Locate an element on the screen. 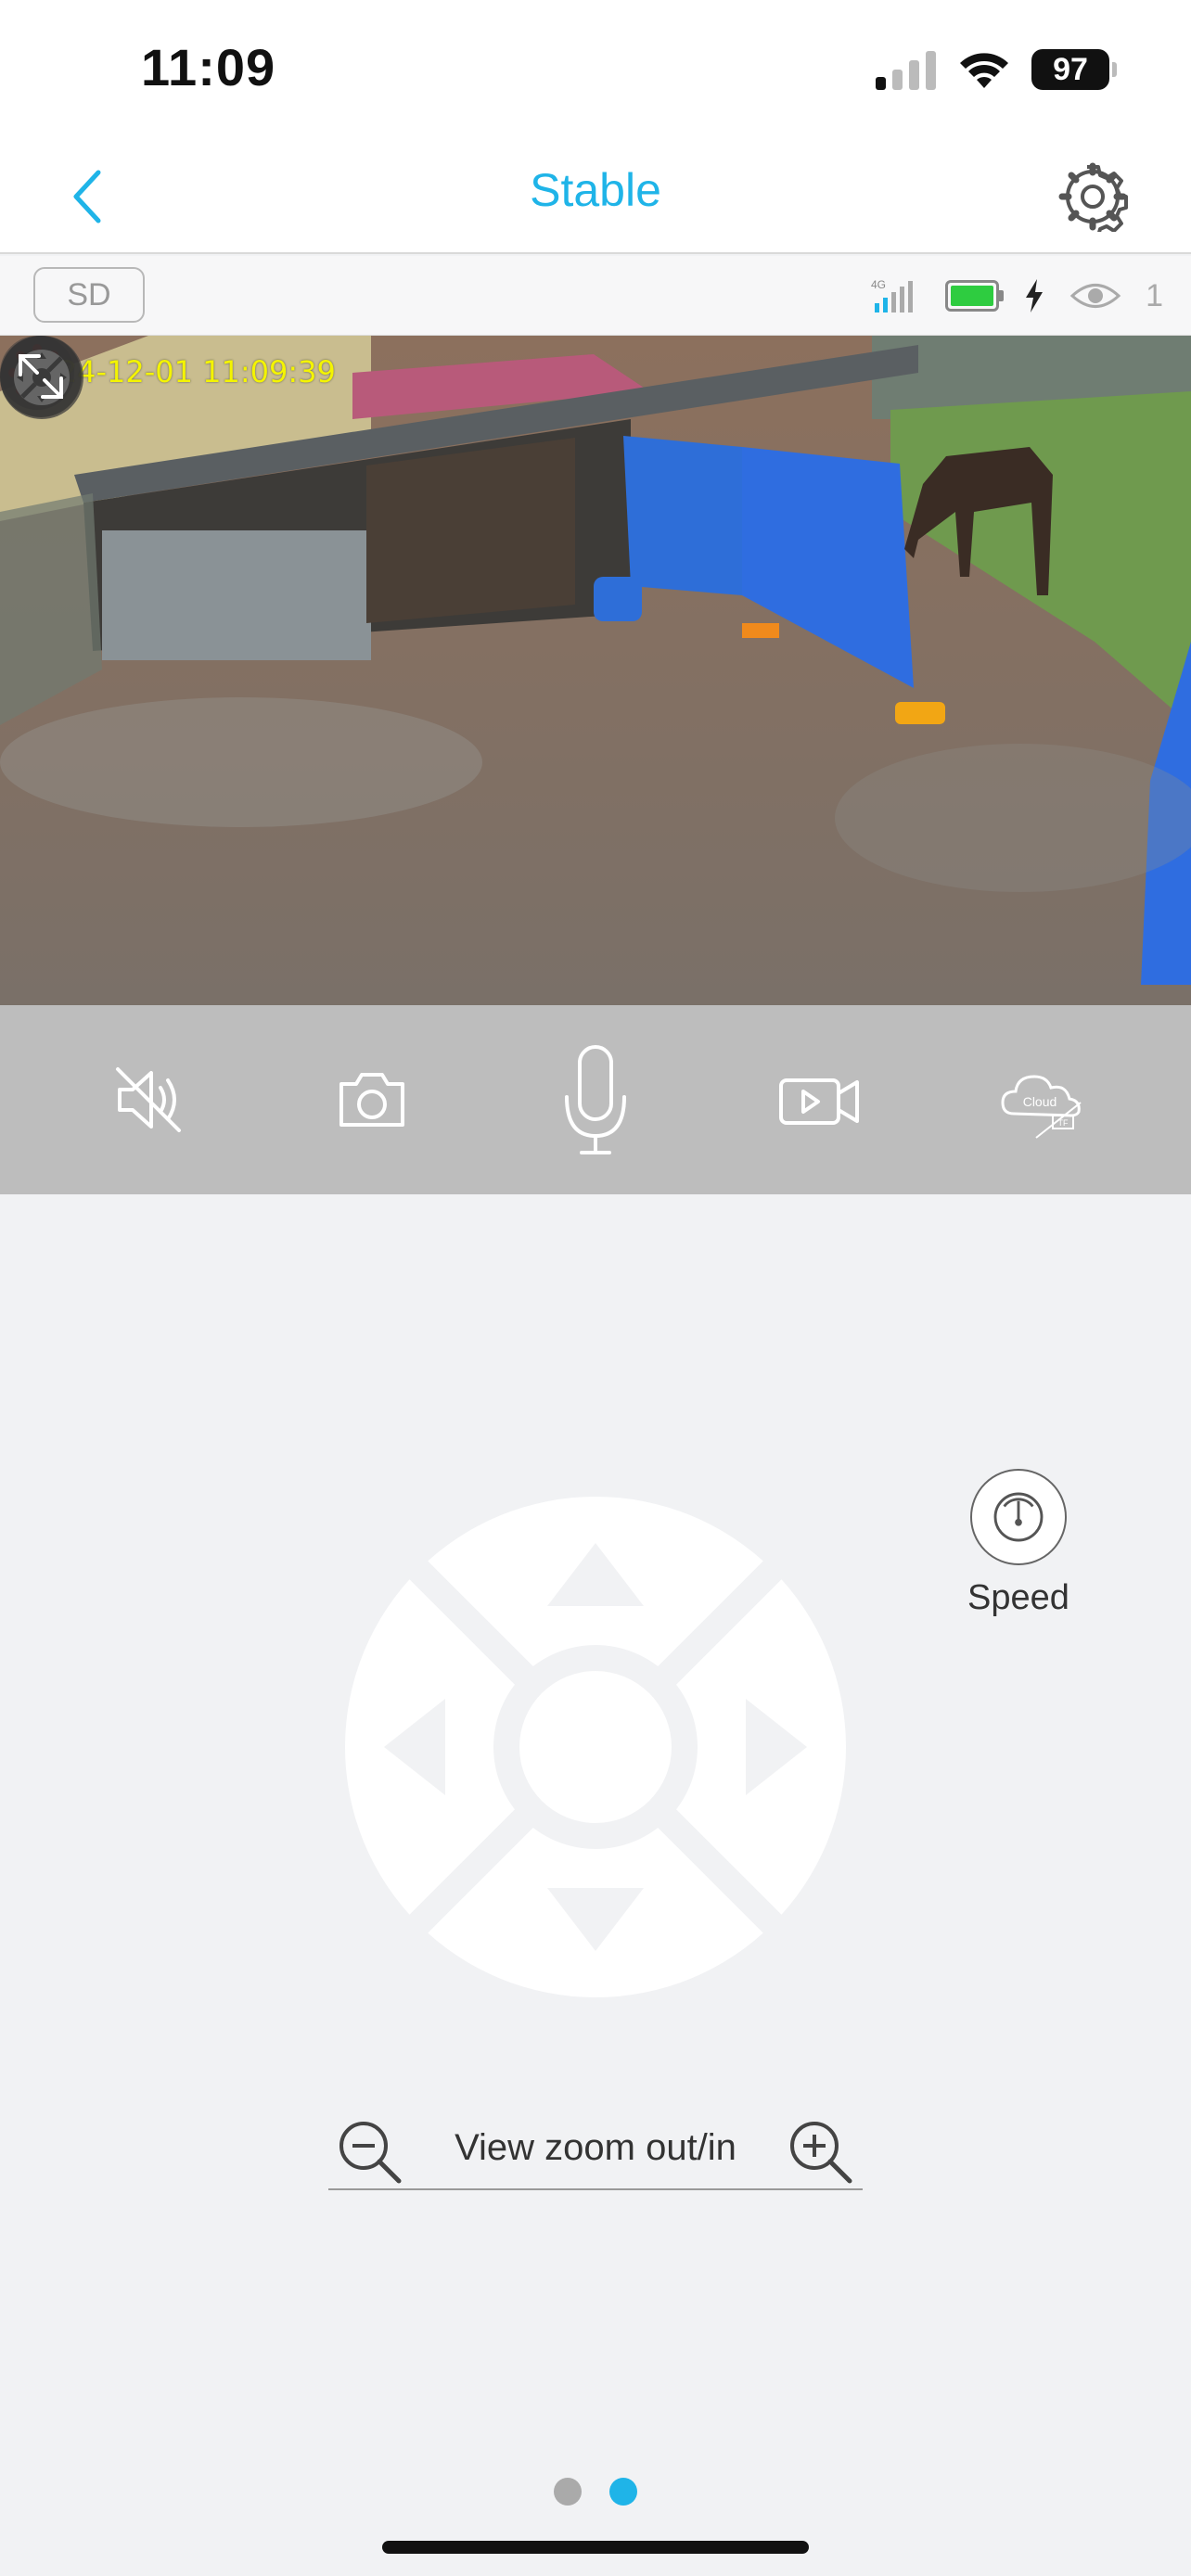 The image size is (1191, 2576). microphone-icon is located at coordinates (595, 1100).